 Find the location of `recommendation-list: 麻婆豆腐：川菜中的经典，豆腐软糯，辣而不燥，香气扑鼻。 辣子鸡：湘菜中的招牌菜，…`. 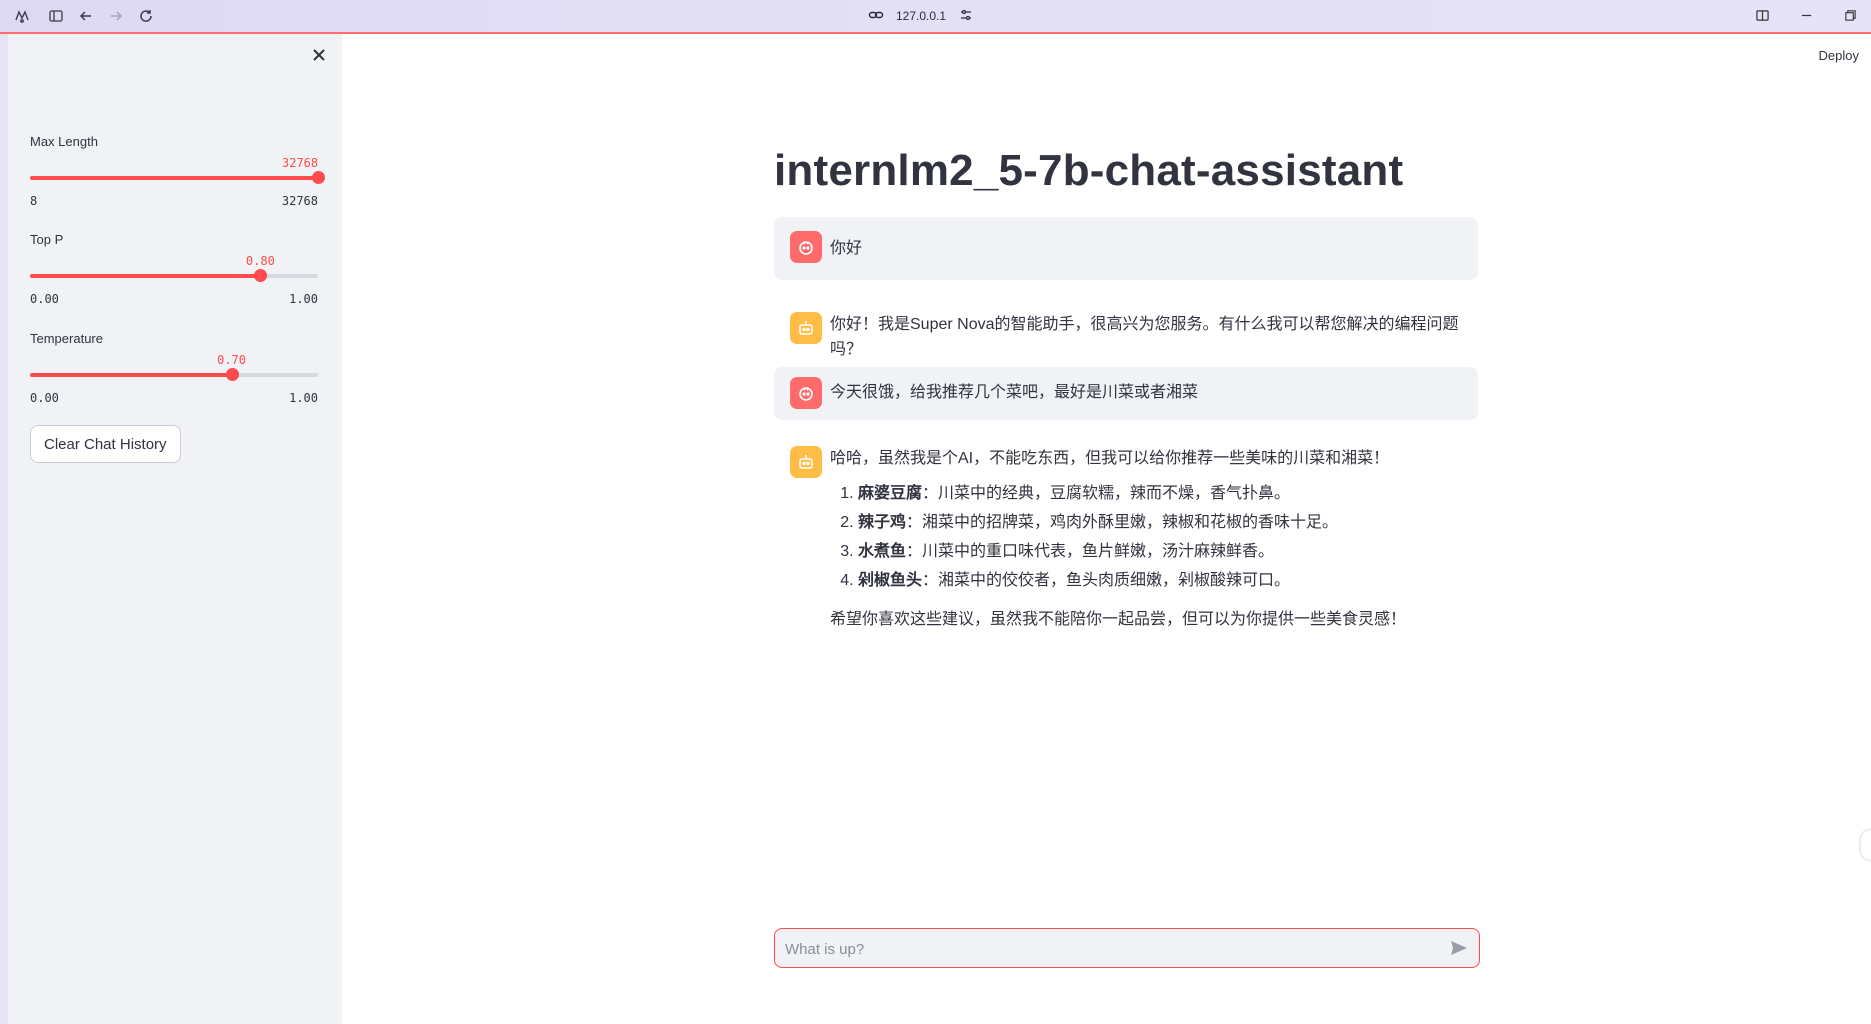

recommendation-list: 麻婆豆腐：川菜中的经典，豆腐软糯，辣而不燥，香气扑鼻。 辣子鸡：湘菜中的招牌菜，… is located at coordinates (1145, 537).